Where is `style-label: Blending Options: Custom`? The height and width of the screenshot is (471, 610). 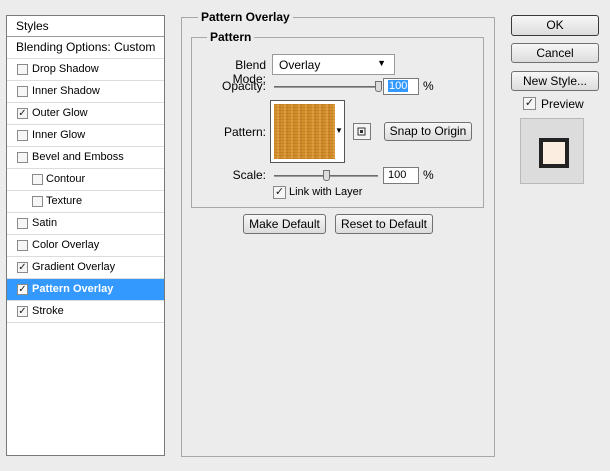 style-label: Blending Options: Custom is located at coordinates (86, 47).